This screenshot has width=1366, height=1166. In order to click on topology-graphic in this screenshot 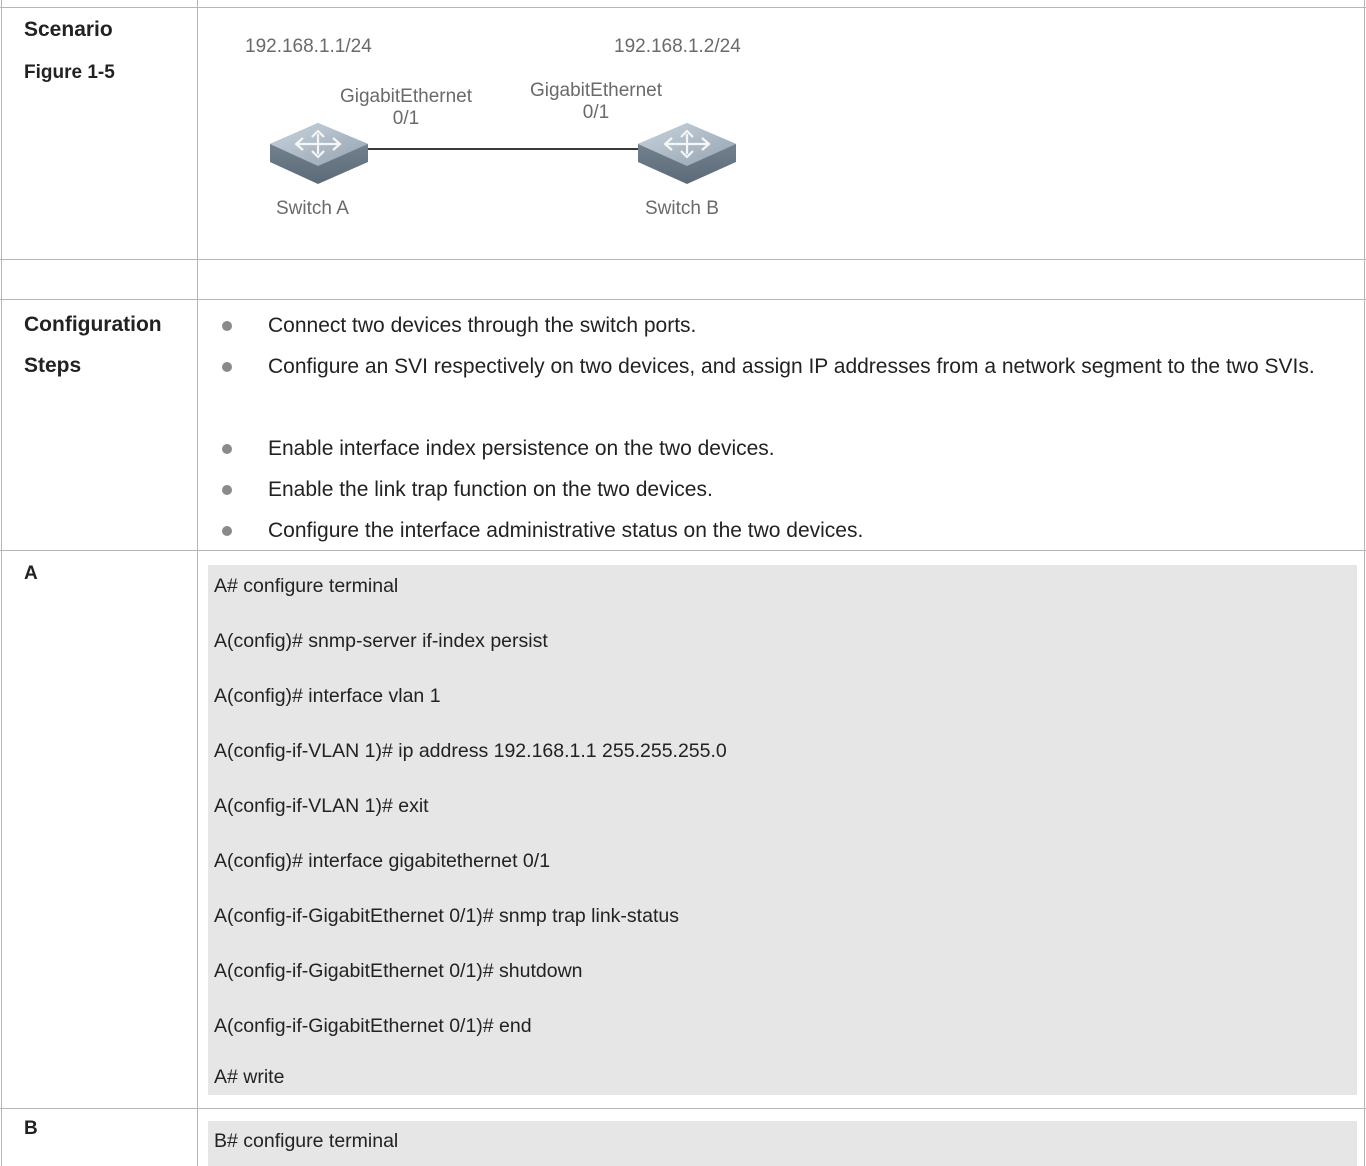, I will do `click(503, 153)`.